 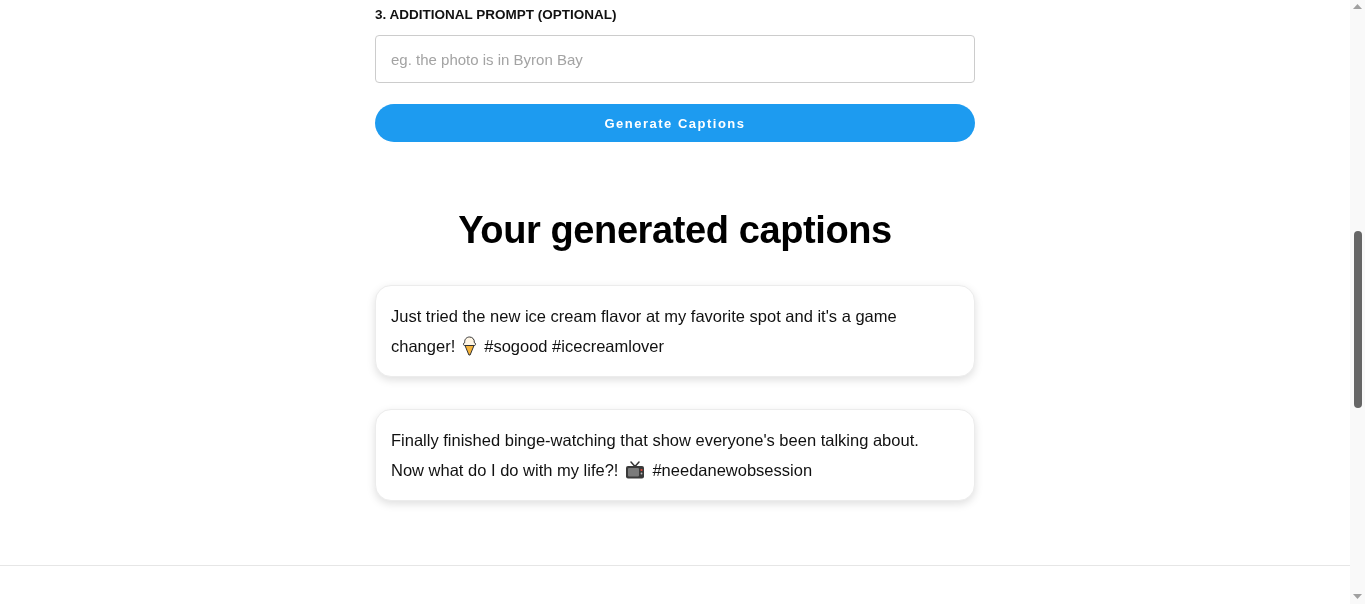 I want to click on ice-cream-icon, so click(x=470, y=346).